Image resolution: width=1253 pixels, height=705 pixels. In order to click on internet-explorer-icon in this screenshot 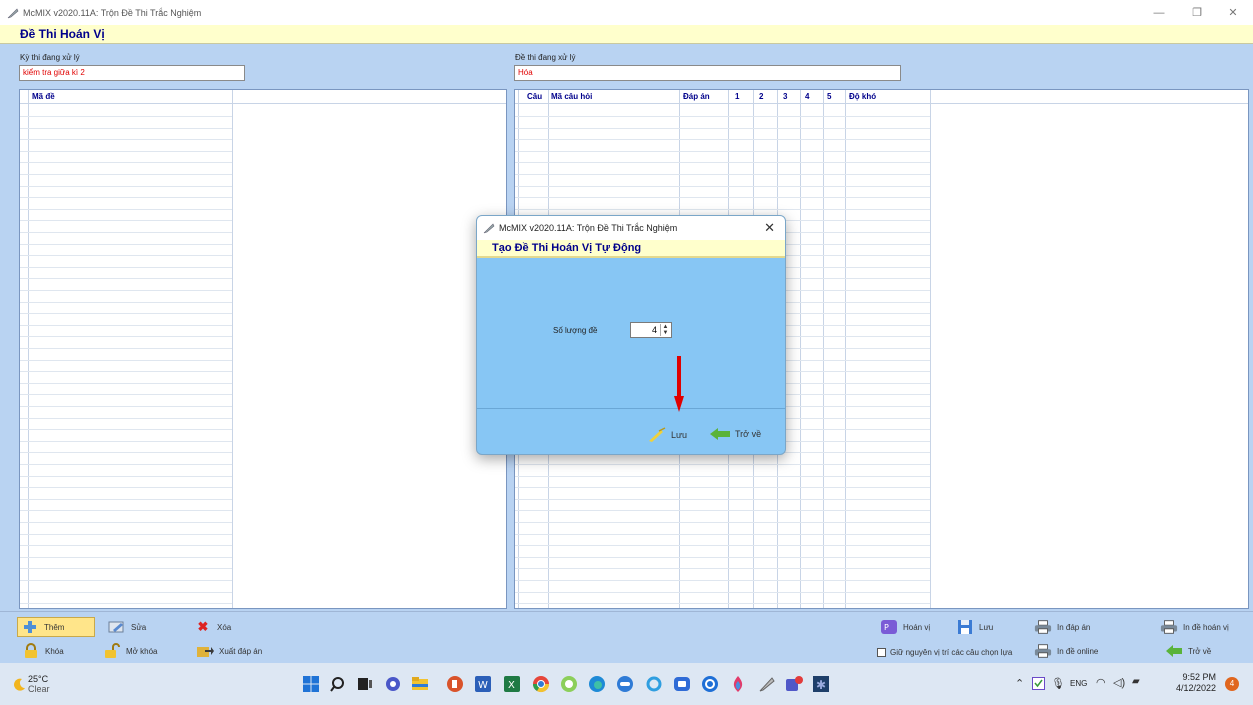, I will do `click(654, 684)`.